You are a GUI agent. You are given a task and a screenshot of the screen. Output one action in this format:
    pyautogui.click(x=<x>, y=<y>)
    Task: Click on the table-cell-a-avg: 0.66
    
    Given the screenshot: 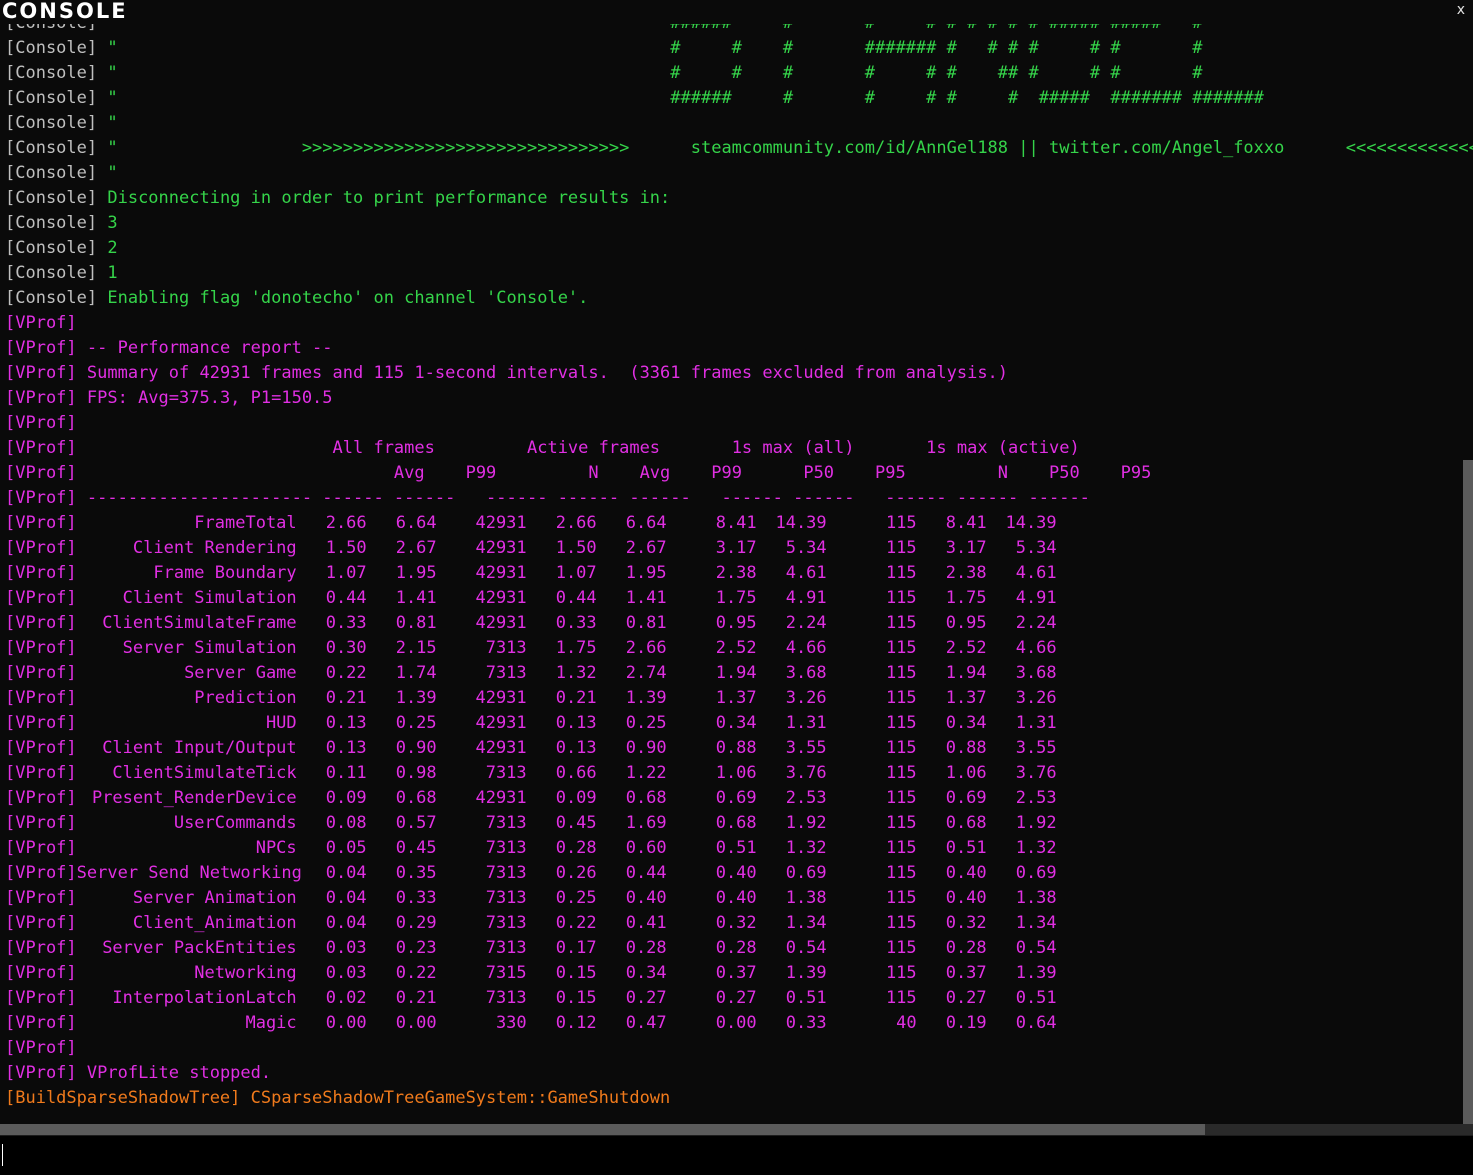 What is the action you would take?
    pyautogui.click(x=576, y=773)
    